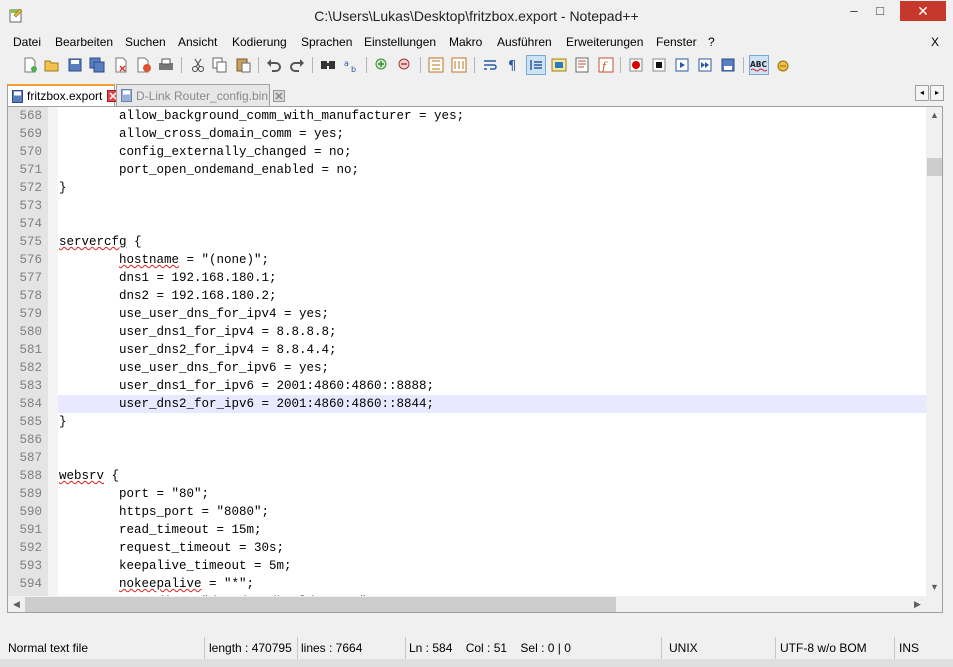  Describe the element at coordinates (201, 95) in the screenshot. I see `tab-dlink-router-config: D-Link Router_config.bin` at that location.